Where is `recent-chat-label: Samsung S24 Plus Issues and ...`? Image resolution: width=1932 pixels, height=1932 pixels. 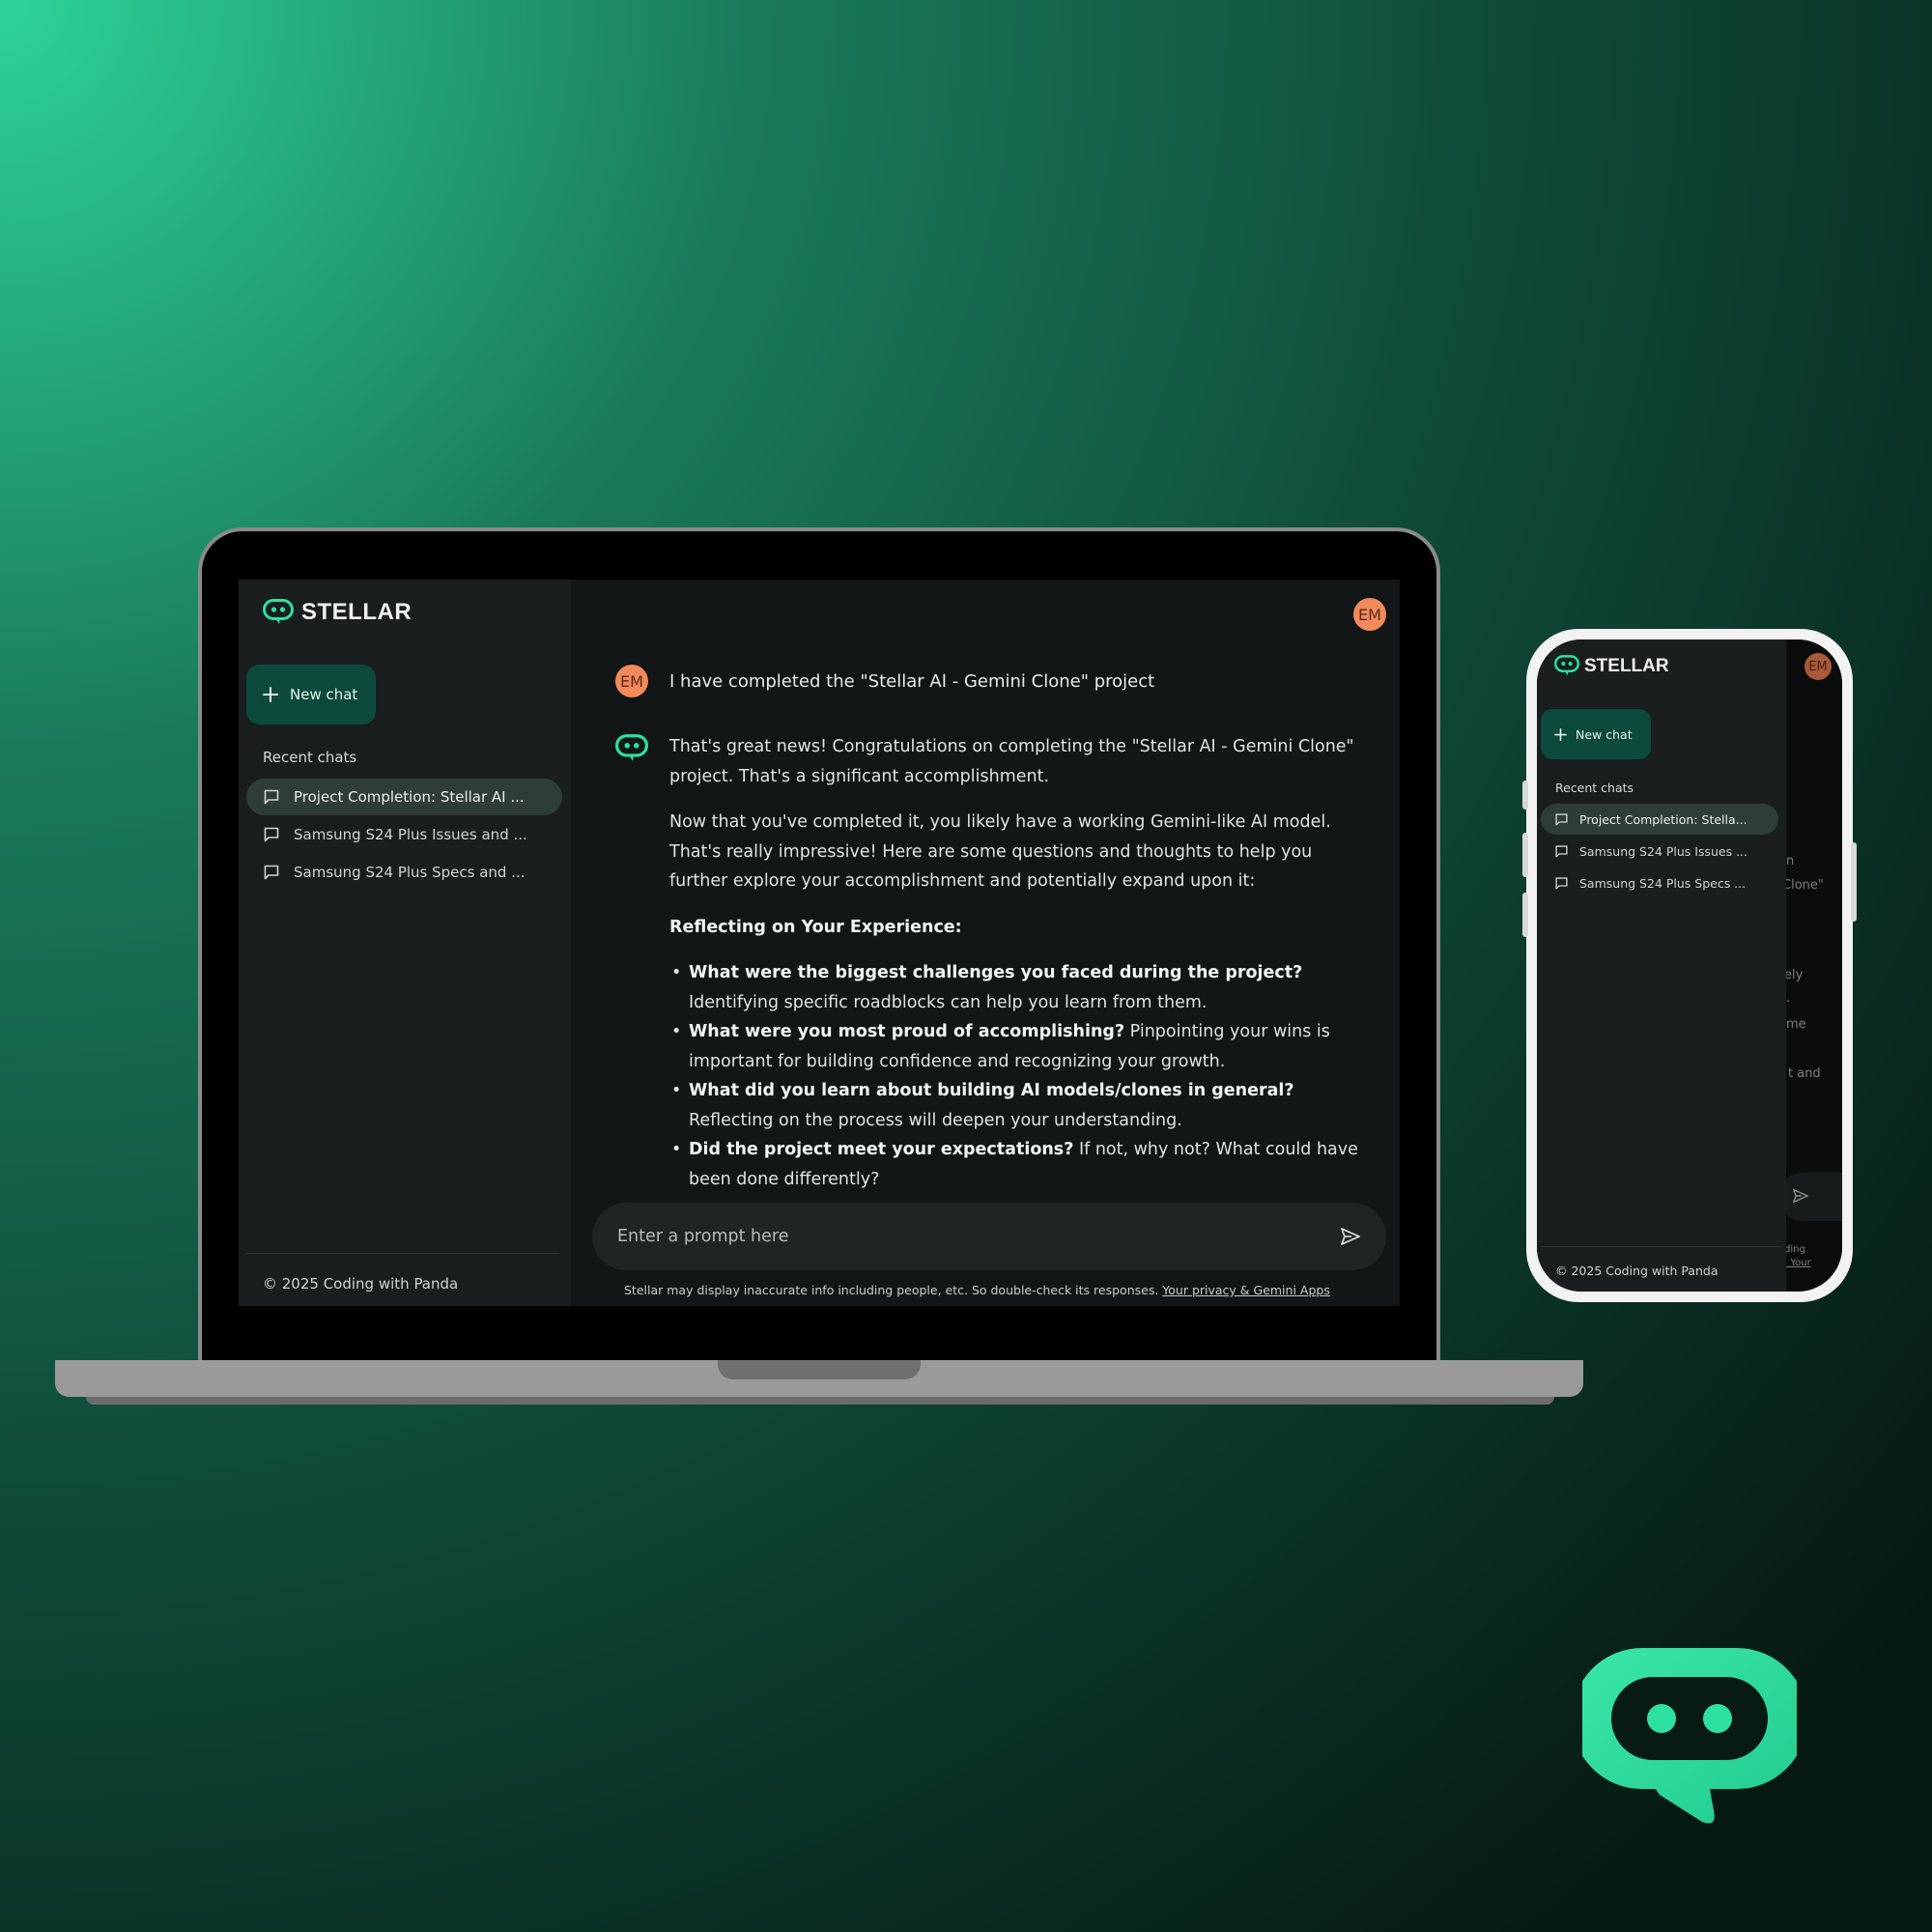
recent-chat-label: Samsung S24 Plus Issues and ... is located at coordinates (410, 834).